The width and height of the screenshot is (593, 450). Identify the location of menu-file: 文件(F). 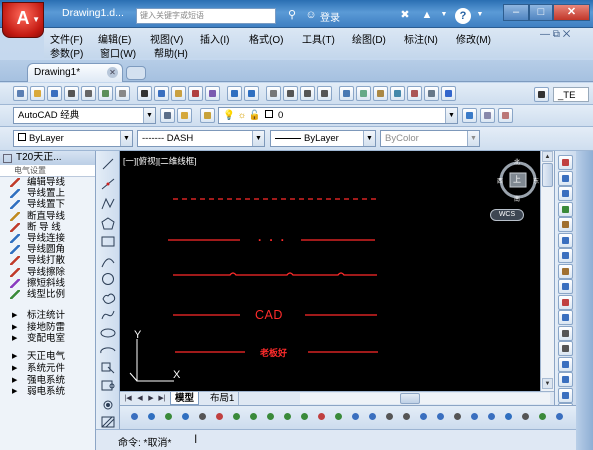
(66, 38).